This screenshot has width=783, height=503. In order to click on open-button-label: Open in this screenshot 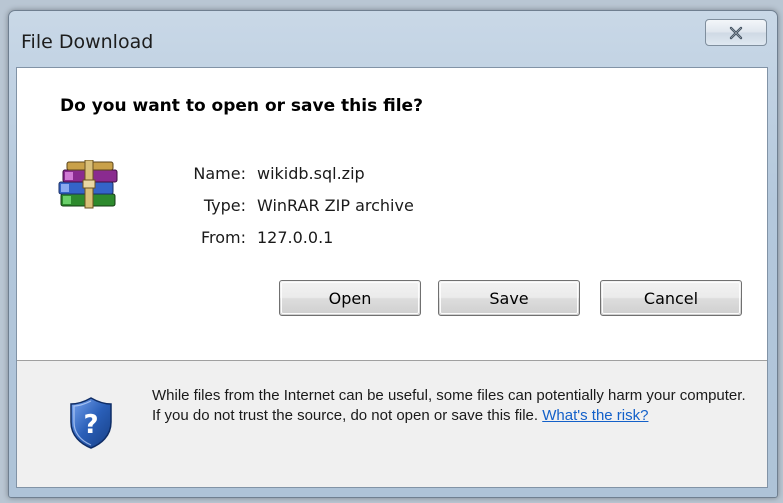, I will do `click(350, 298)`.